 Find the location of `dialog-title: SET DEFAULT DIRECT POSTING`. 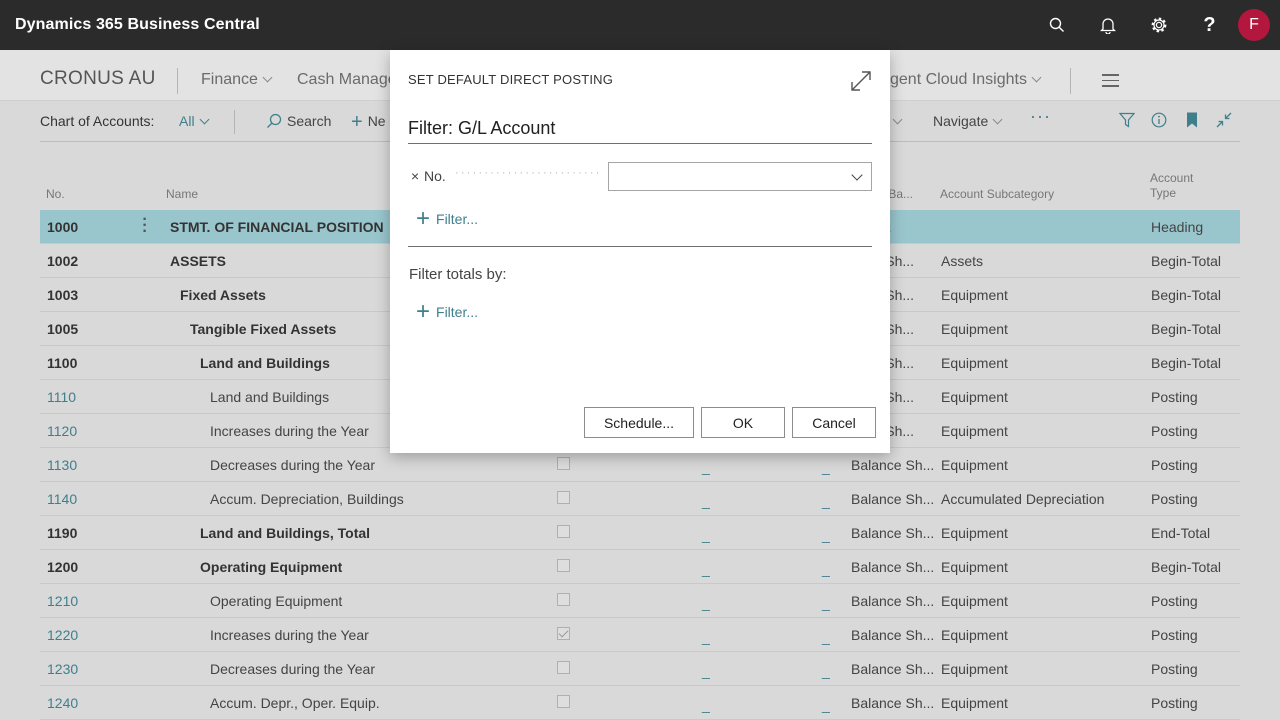

dialog-title: SET DEFAULT DIRECT POSTING is located at coordinates (511, 79).